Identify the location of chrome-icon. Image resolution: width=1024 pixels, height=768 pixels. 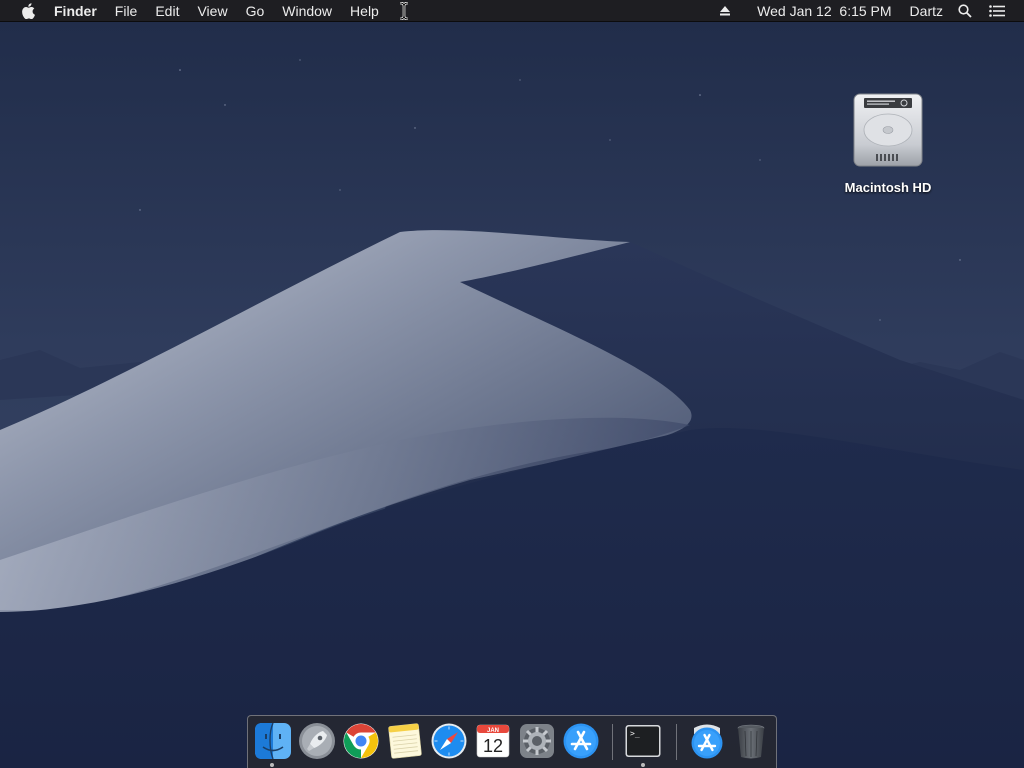
(361, 741).